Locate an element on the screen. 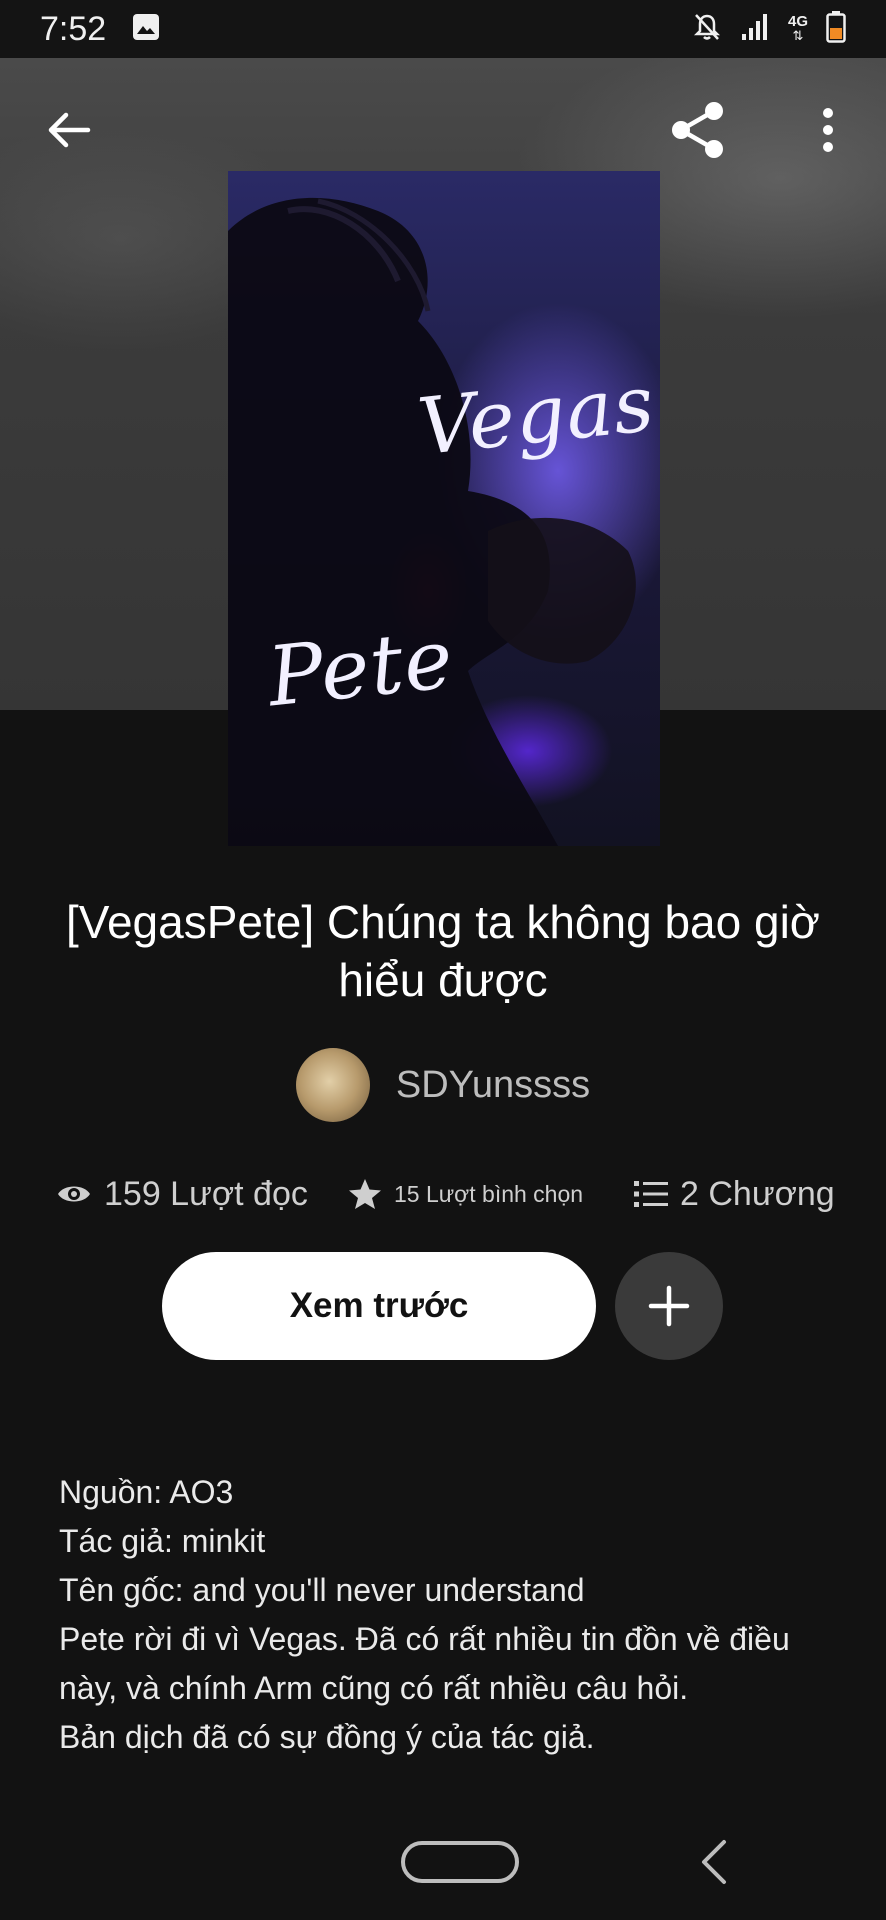 The image size is (886, 1920). chapters-count: 2 Chương is located at coordinates (757, 1194).